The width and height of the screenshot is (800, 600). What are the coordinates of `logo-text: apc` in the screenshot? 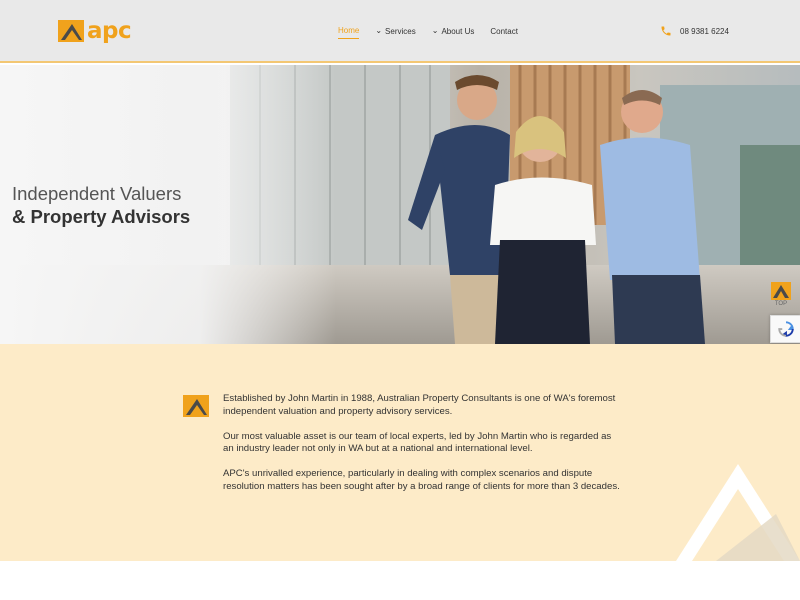 It's located at (109, 30).